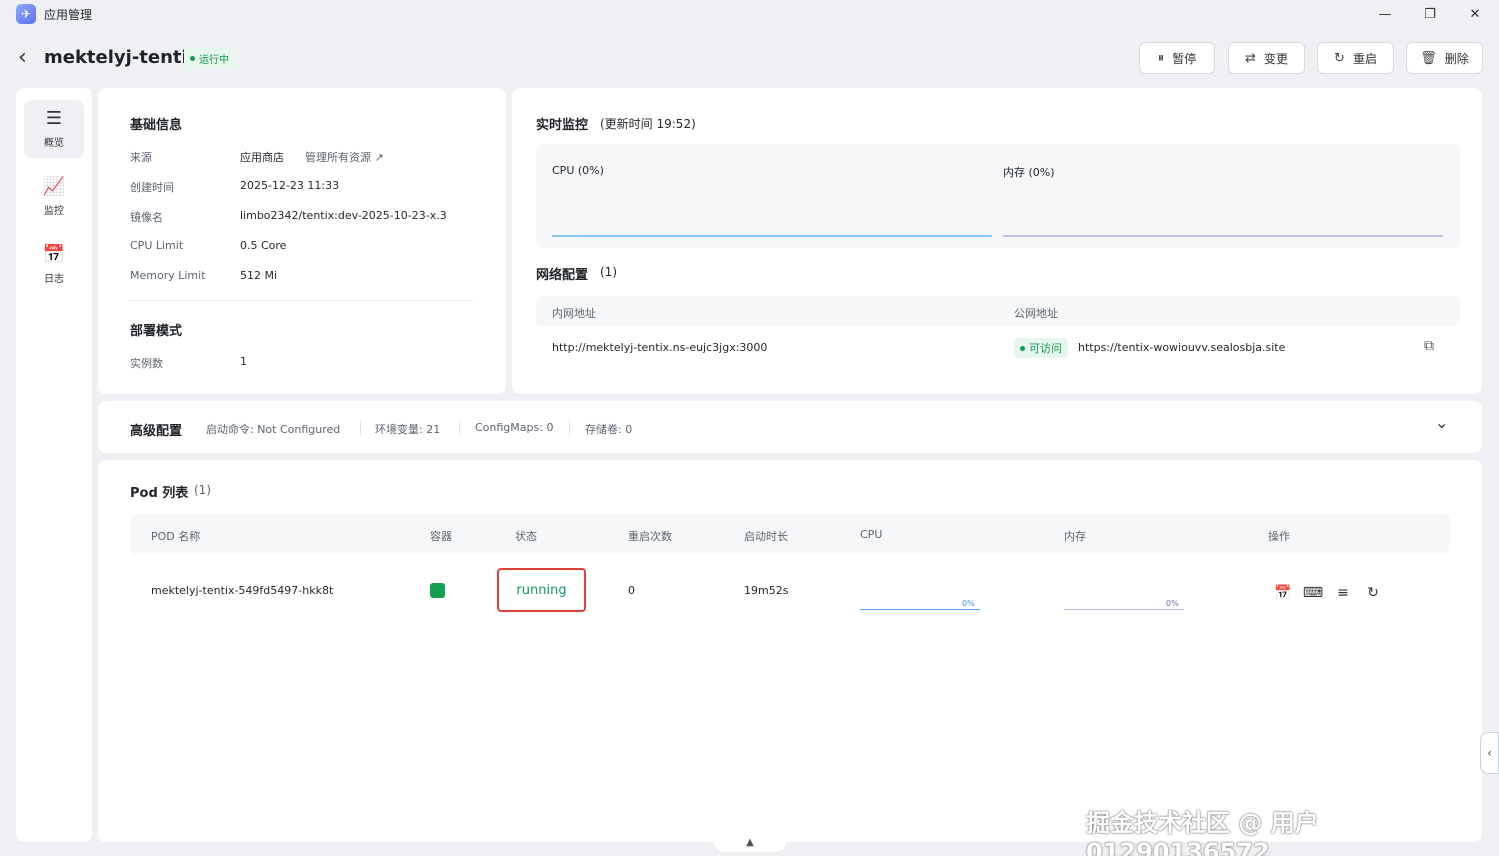  What do you see at coordinates (1385, 14) in the screenshot?
I see `minimize-button: —` at bounding box center [1385, 14].